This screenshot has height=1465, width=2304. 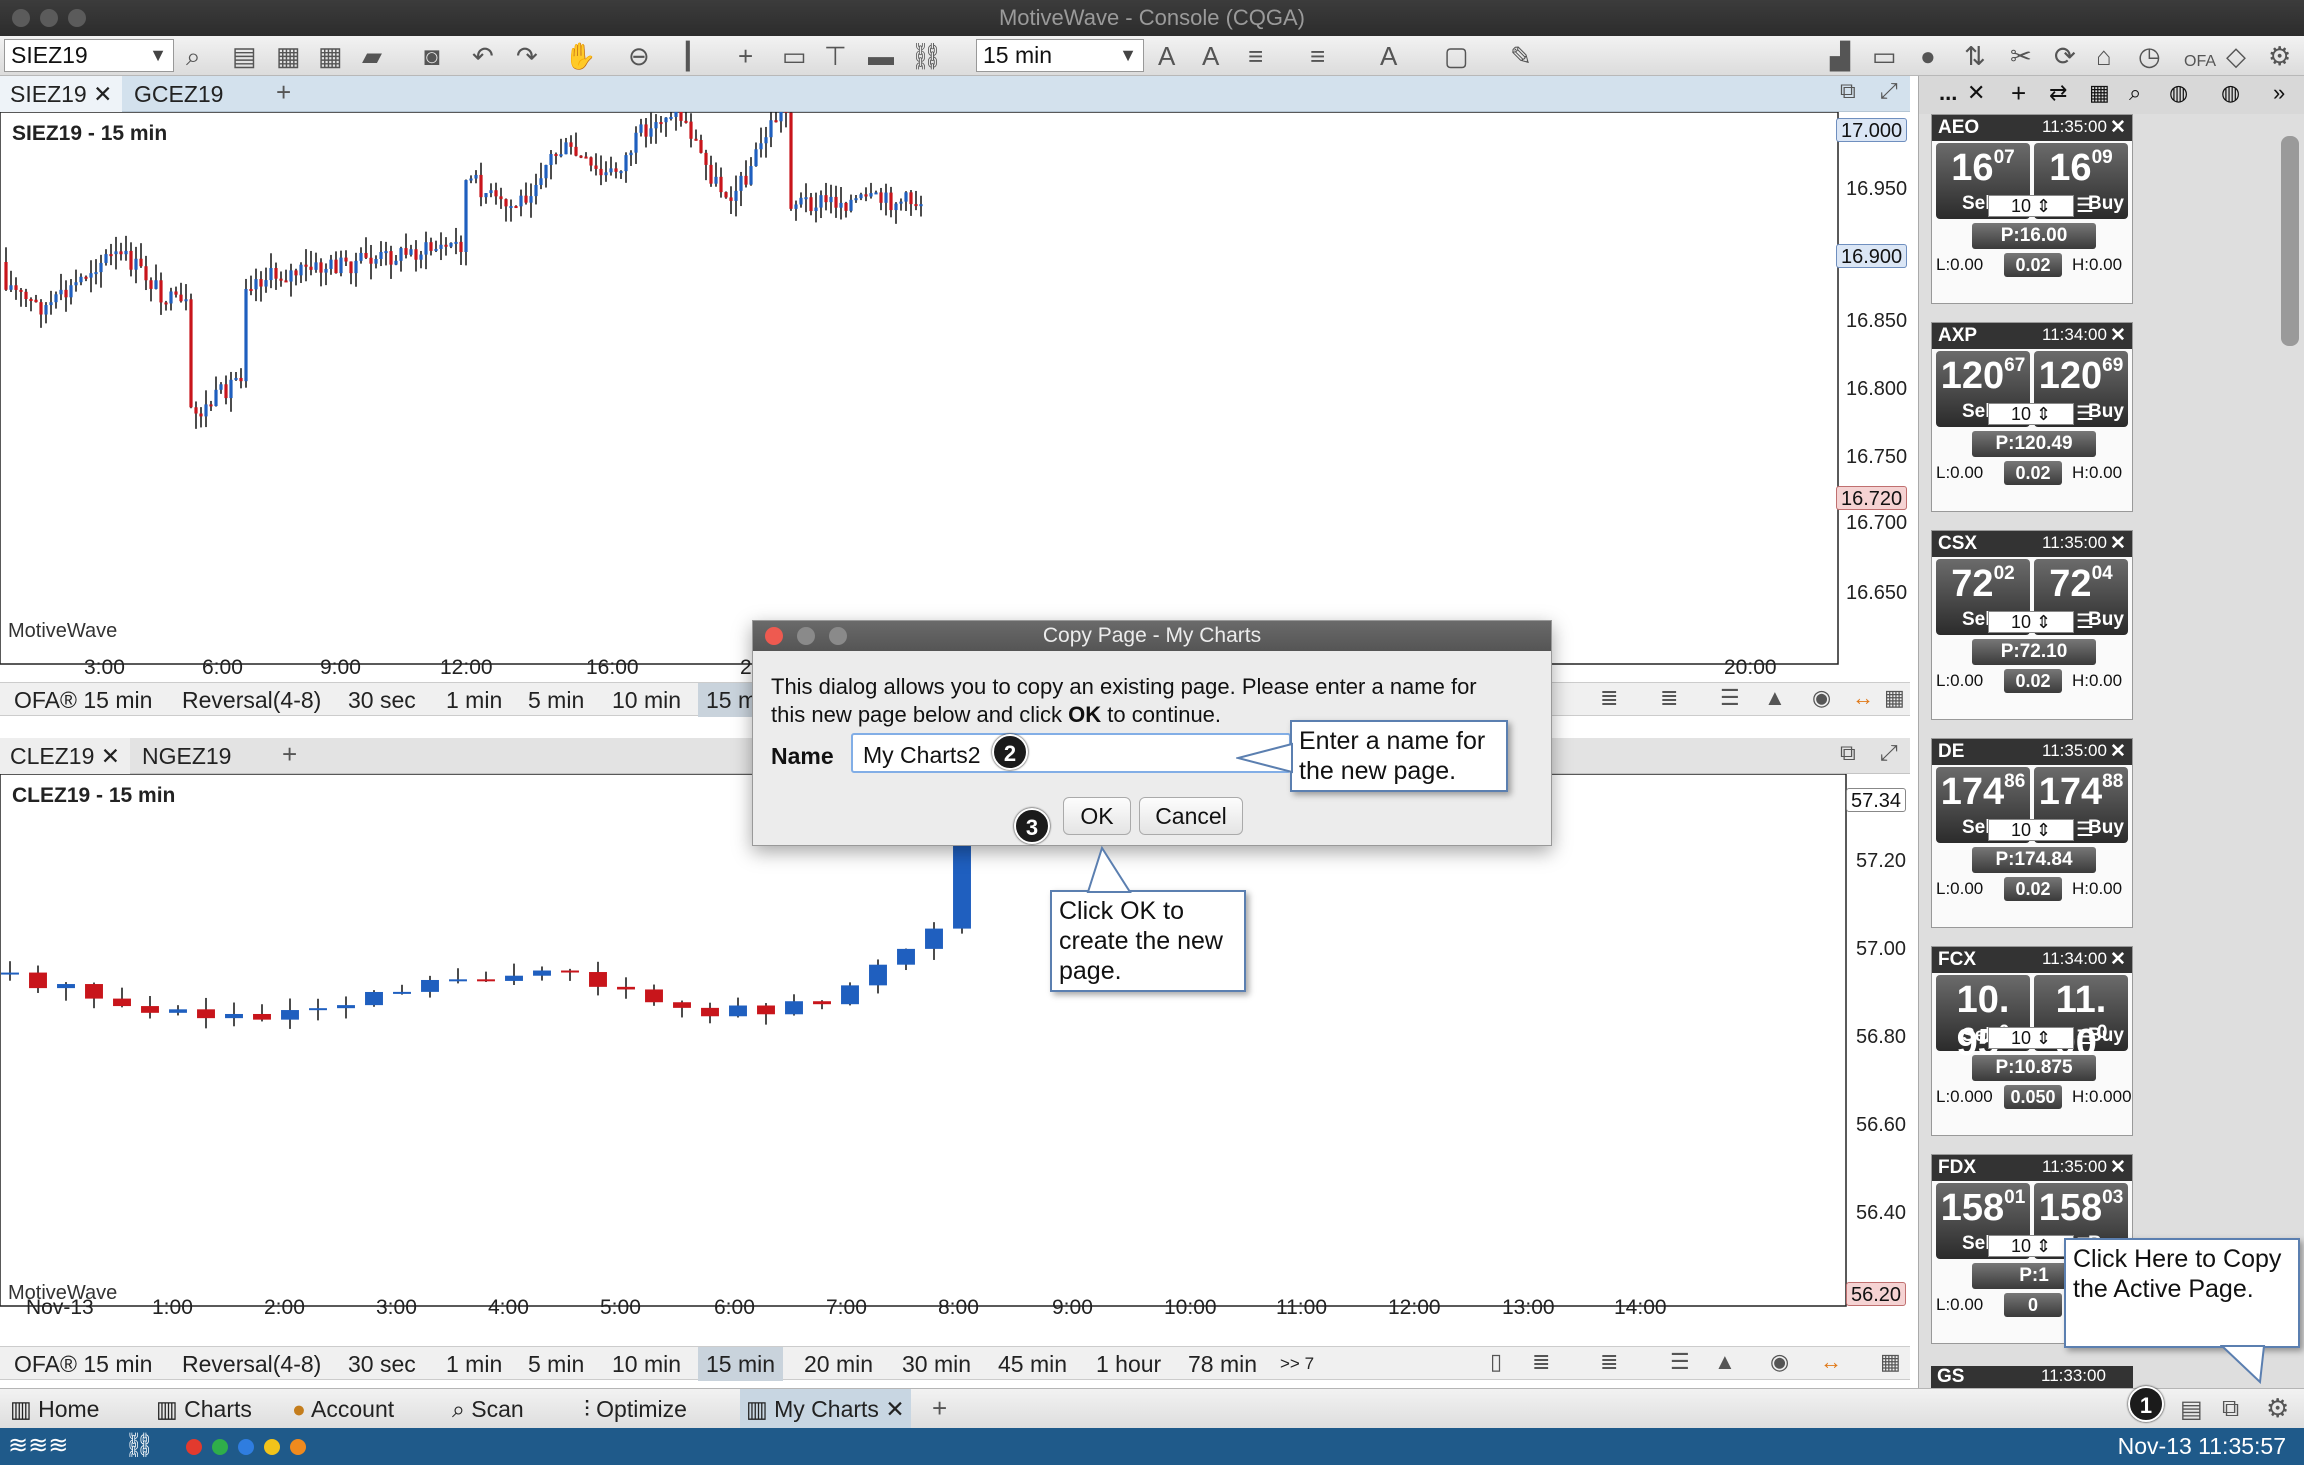 What do you see at coordinates (1848, 91) in the screenshot?
I see `detach-icon: ⧉` at bounding box center [1848, 91].